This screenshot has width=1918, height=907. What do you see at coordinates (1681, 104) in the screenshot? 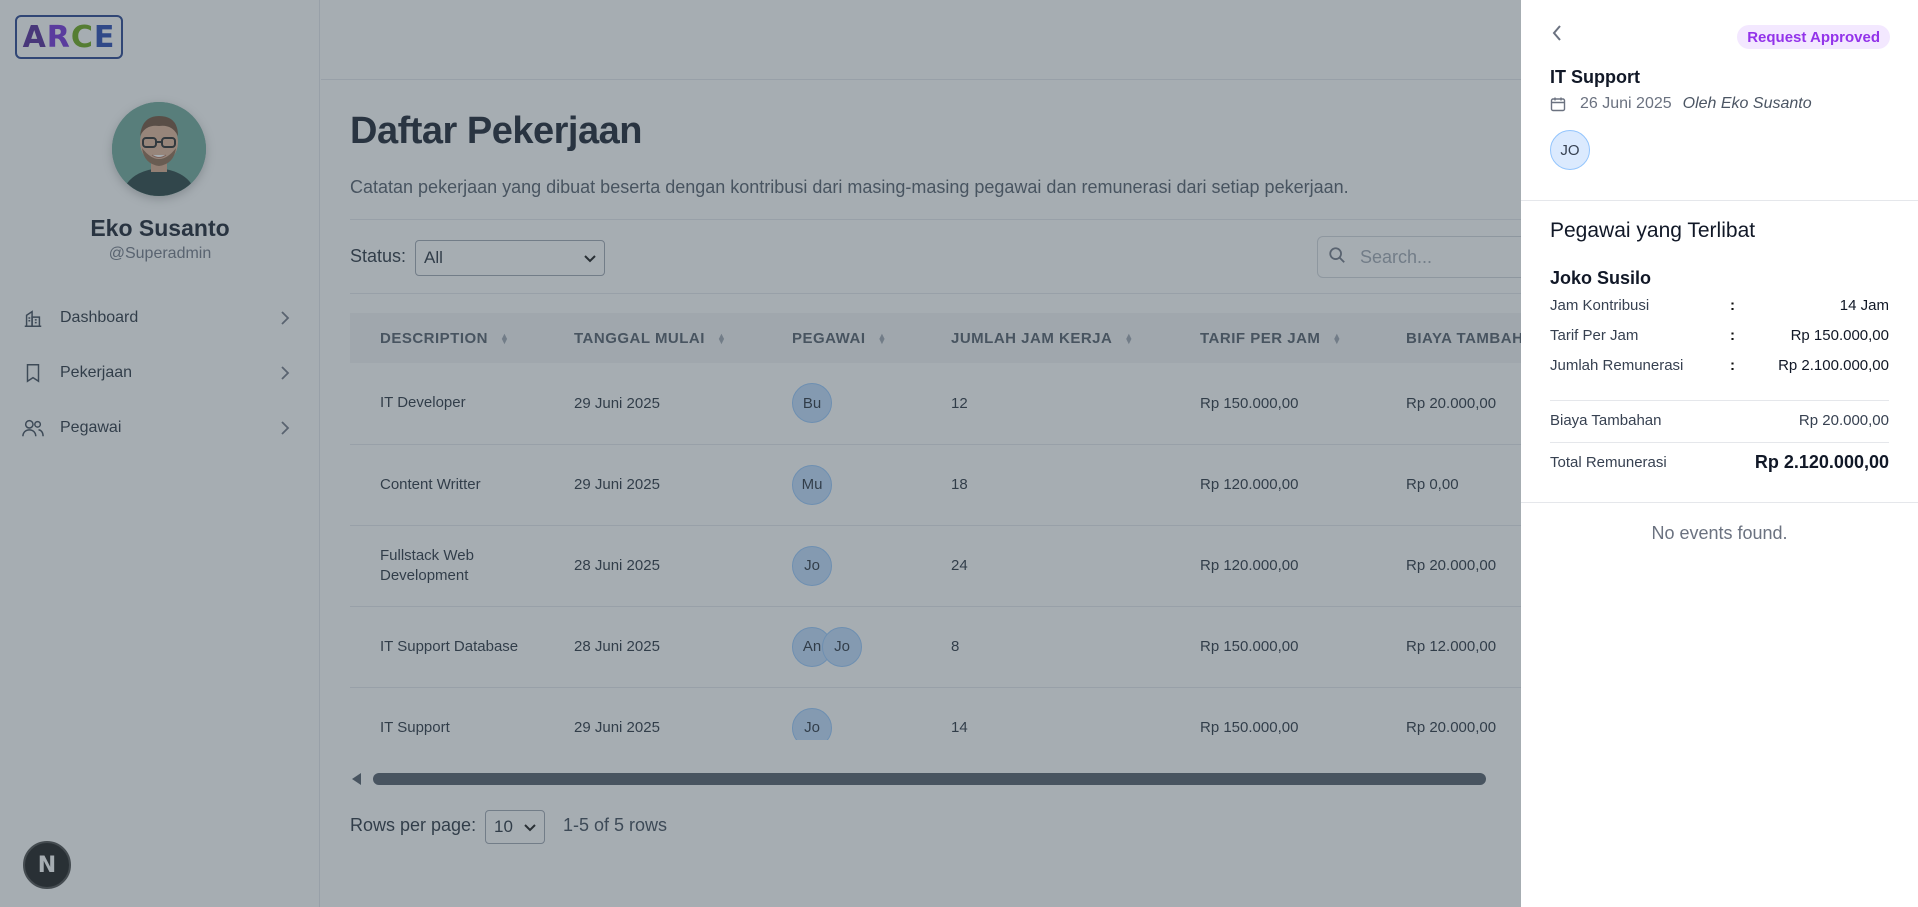
I see `drawer-meta: 26 Juni 2025 Oleh Eko Susanto` at bounding box center [1681, 104].